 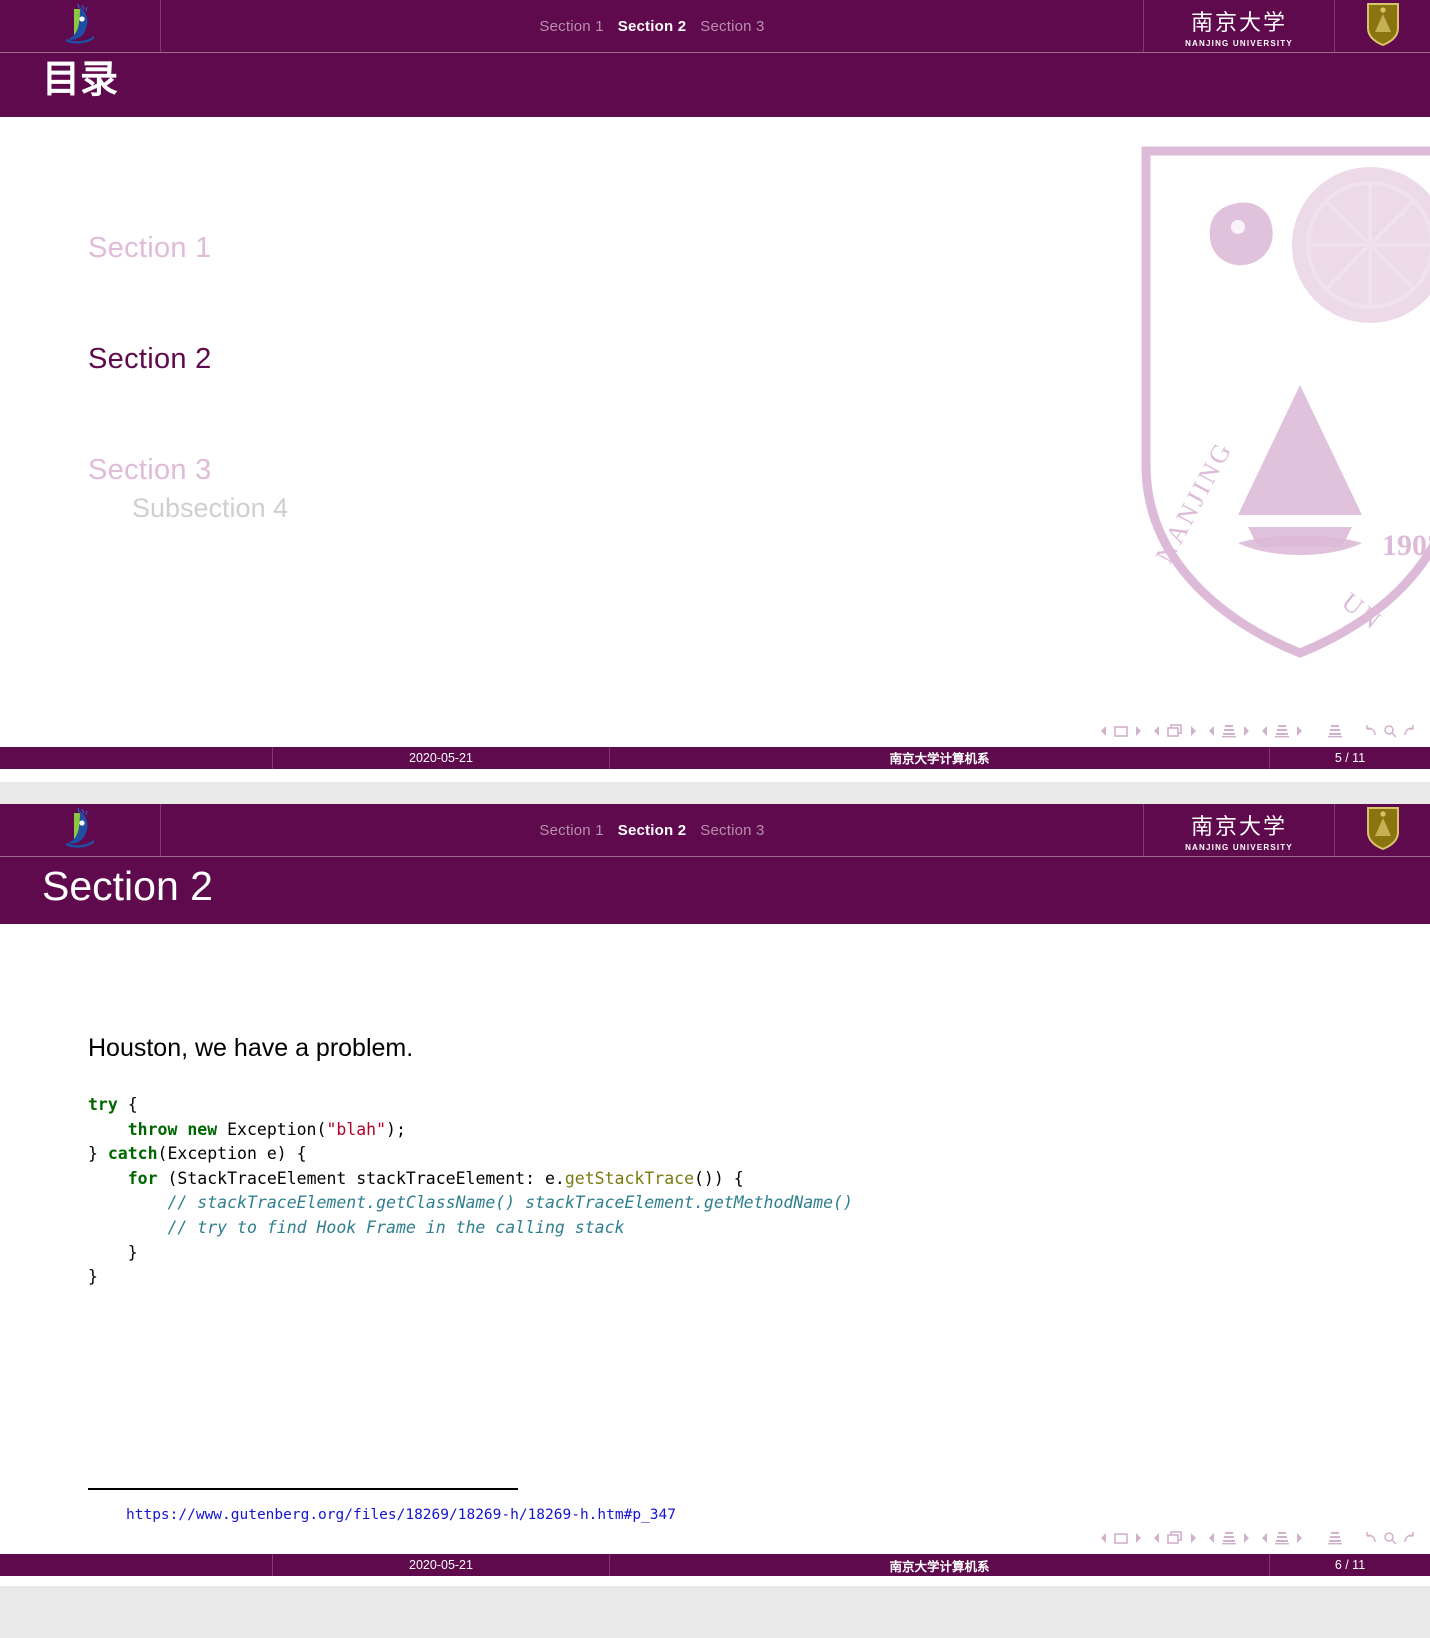 What do you see at coordinates (715, 84) in the screenshot?
I see `slide-title-bar: 目录` at bounding box center [715, 84].